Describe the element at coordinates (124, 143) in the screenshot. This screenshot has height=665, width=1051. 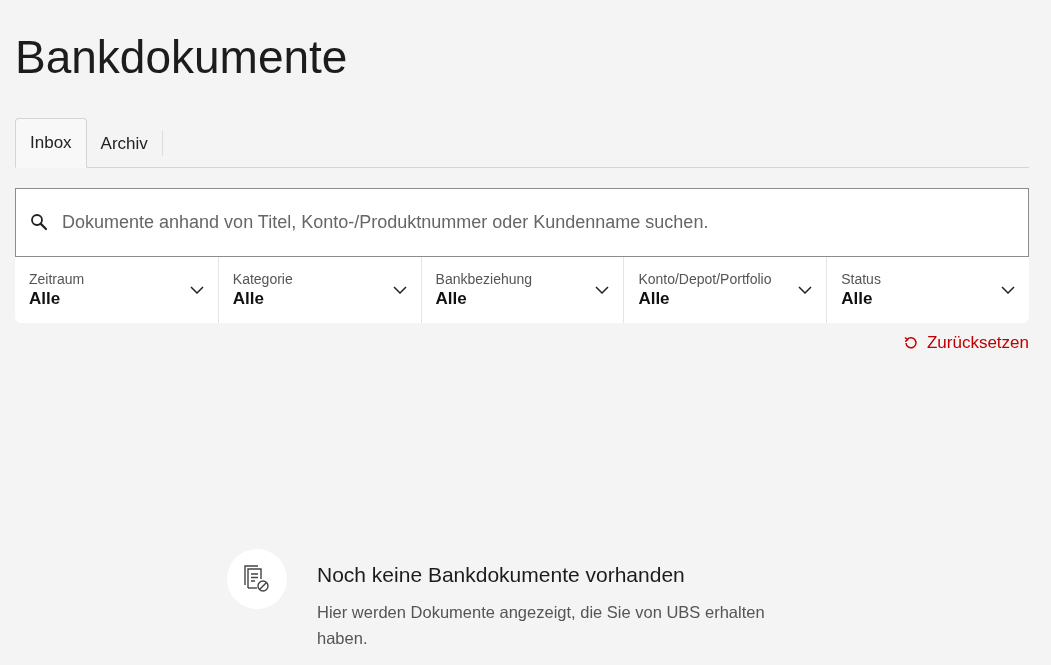
I see `tab: Archiv` at that location.